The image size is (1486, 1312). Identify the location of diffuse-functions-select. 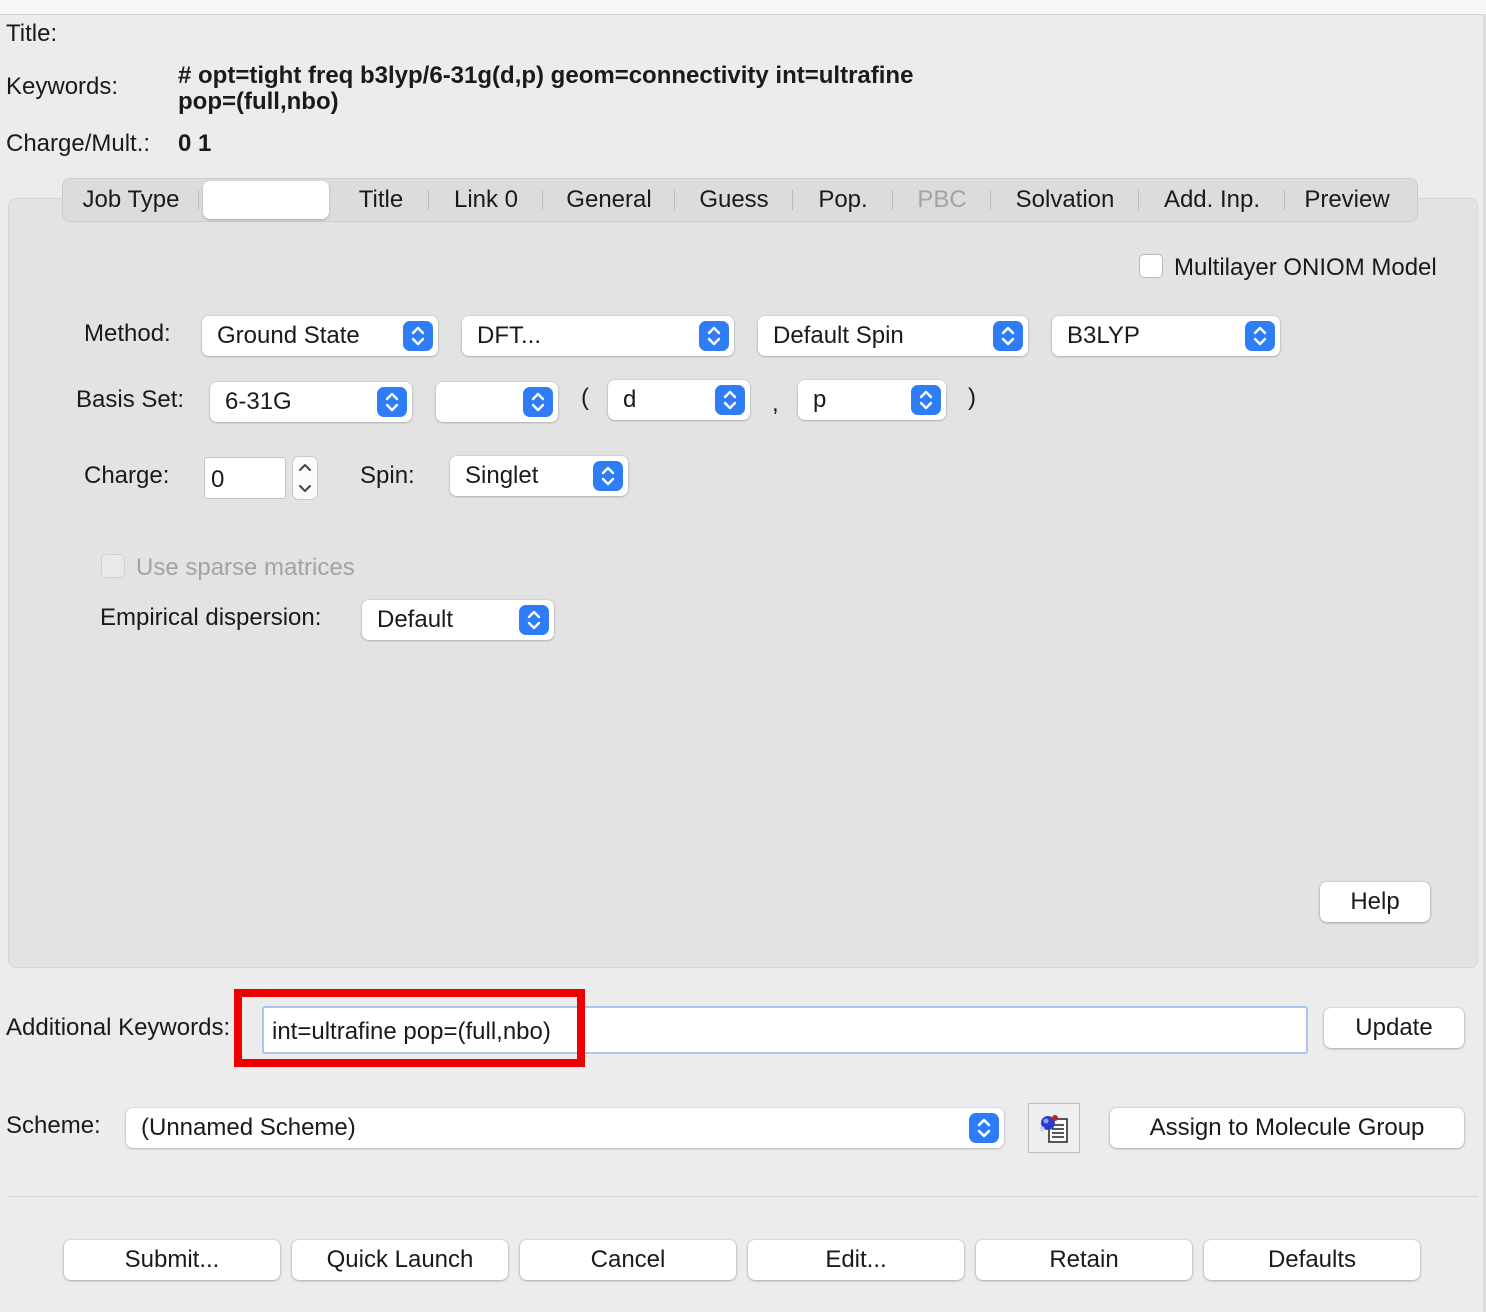
(497, 402).